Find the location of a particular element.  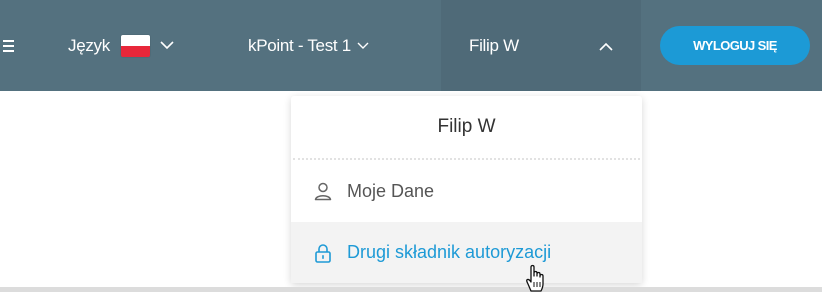

project-selector: kPoint - Test 1 is located at coordinates (308, 45).